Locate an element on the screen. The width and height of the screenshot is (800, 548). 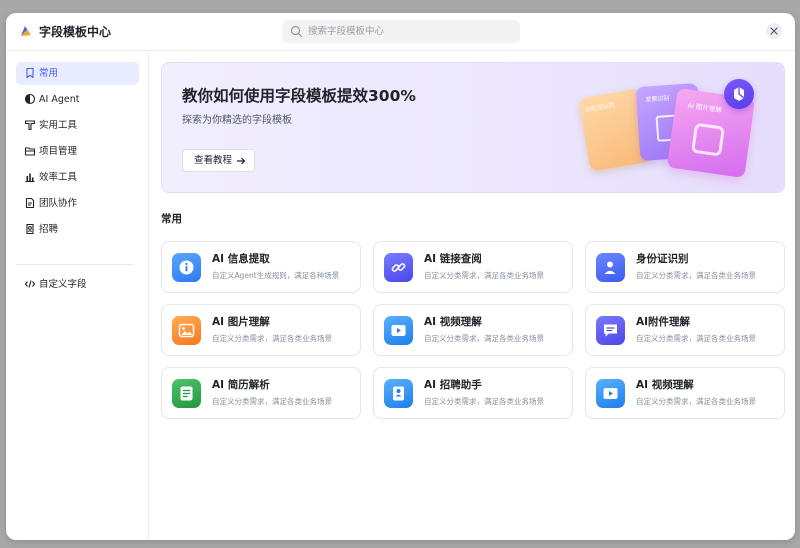
banner-art-label: 发票识别 is located at coordinates (657, 99).